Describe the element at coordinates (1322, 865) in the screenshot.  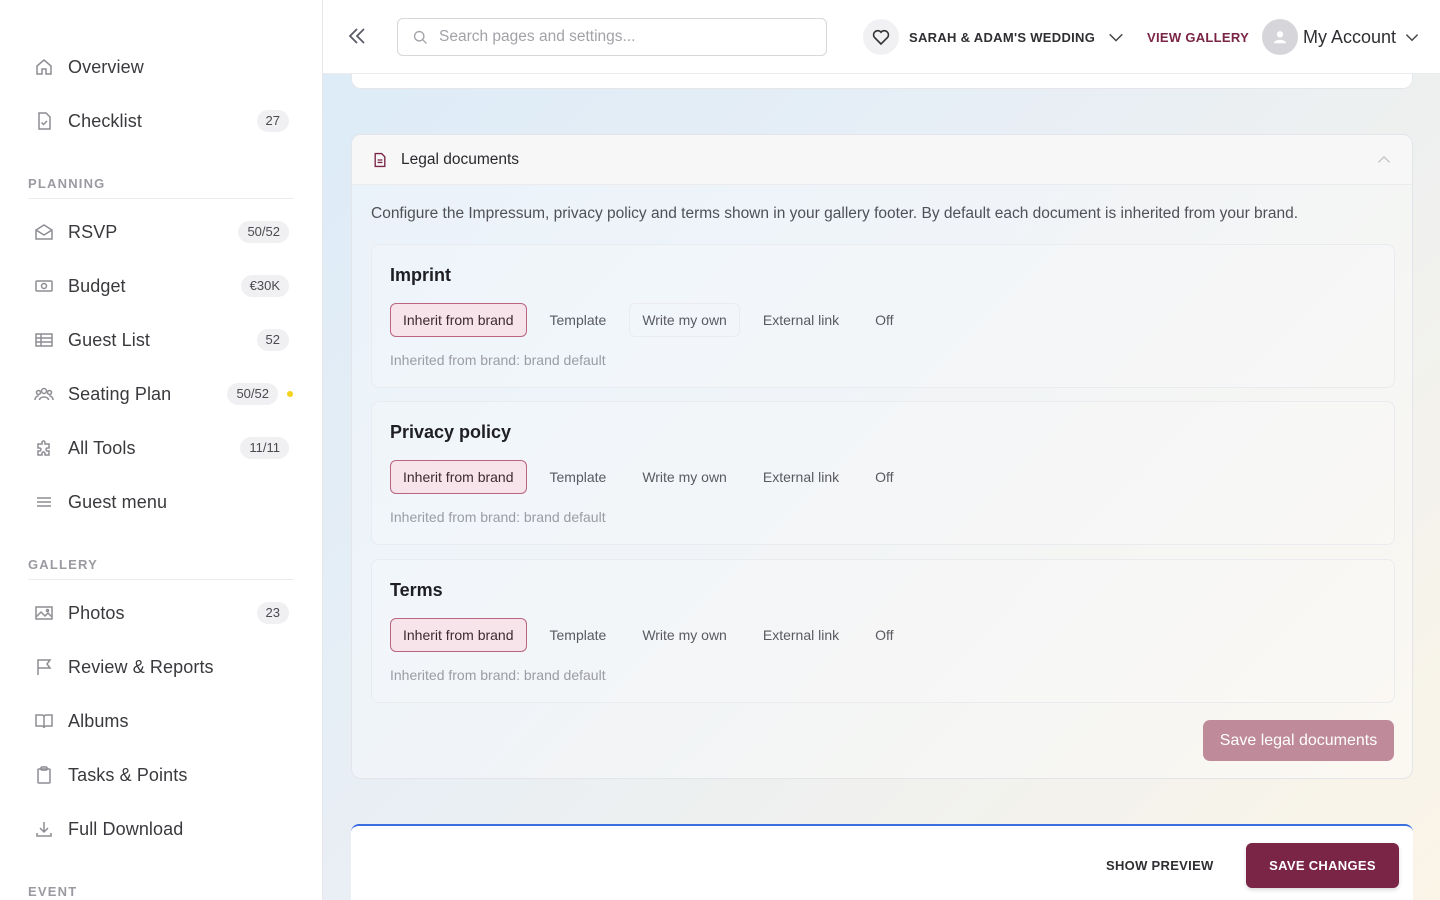
I see `save-changes-button: SAVE CHANGES` at that location.